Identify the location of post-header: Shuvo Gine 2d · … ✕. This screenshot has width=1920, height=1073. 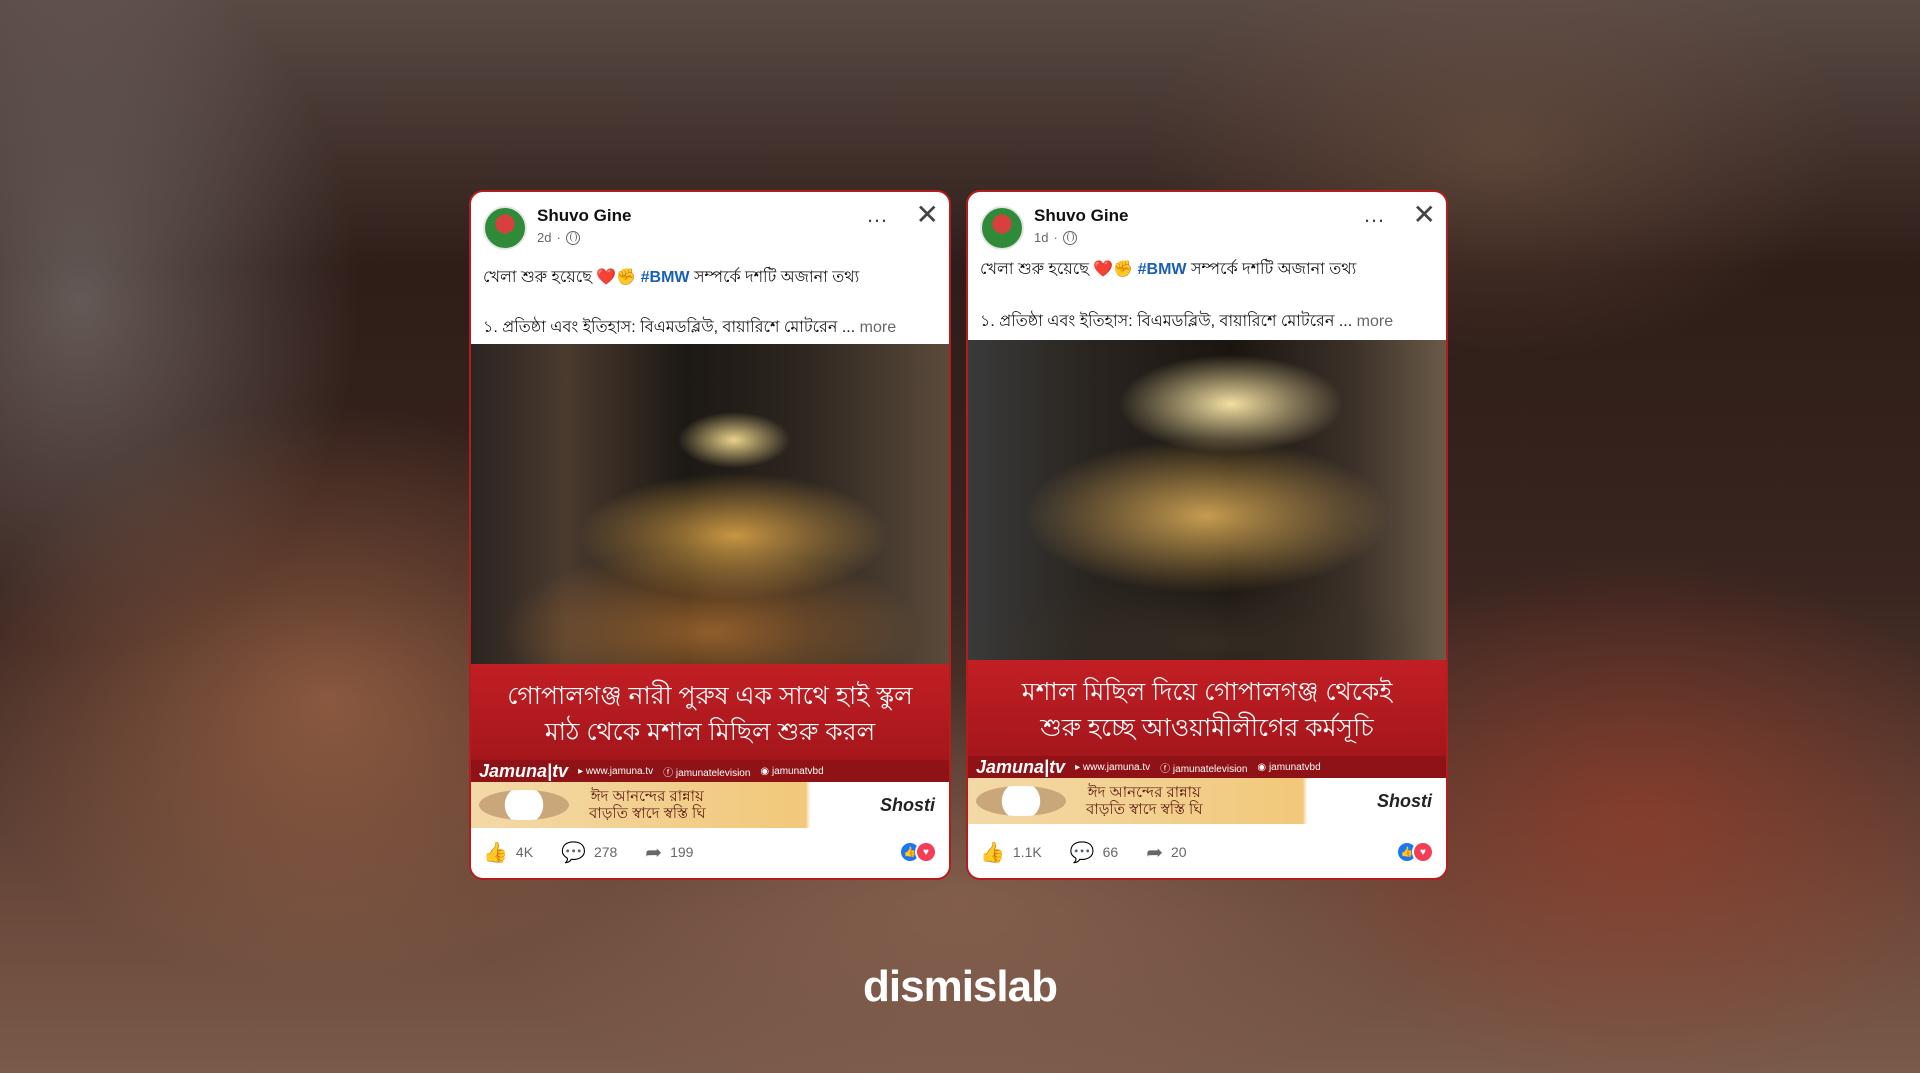
(710, 228).